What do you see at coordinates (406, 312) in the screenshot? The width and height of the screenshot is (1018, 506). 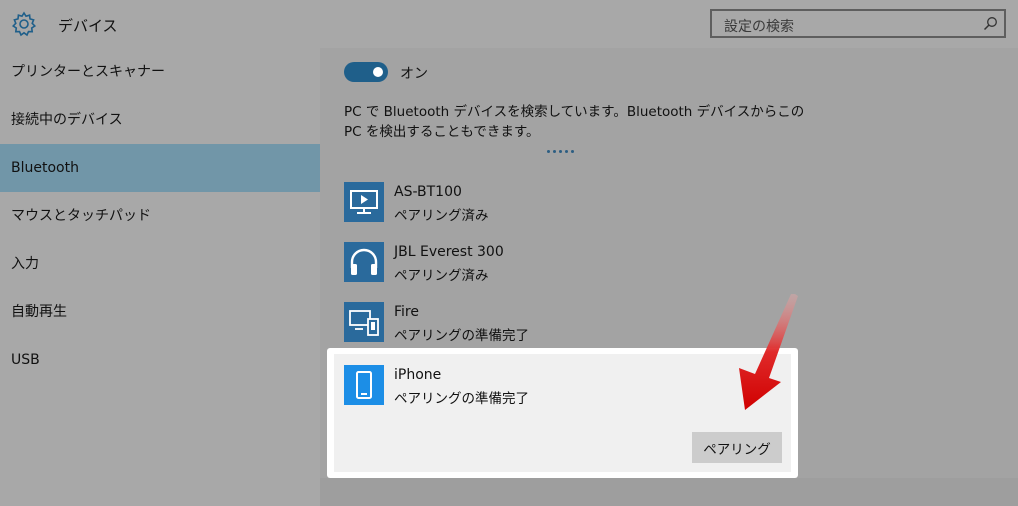 I see `device-name: Fire` at bounding box center [406, 312].